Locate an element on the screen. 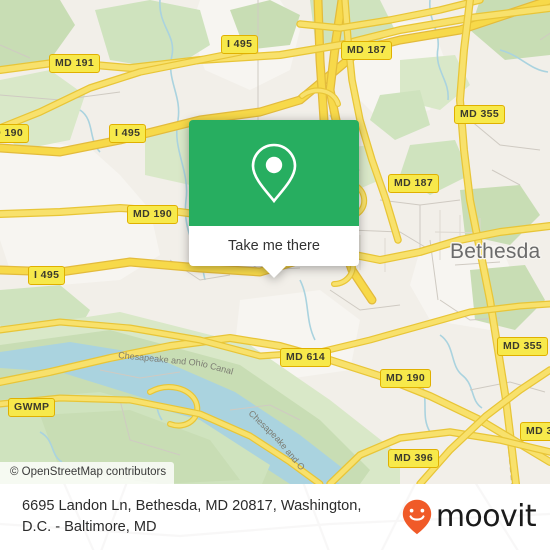 This screenshot has width=550, height=550. location-callout-card: Take me there is located at coordinates (274, 199).